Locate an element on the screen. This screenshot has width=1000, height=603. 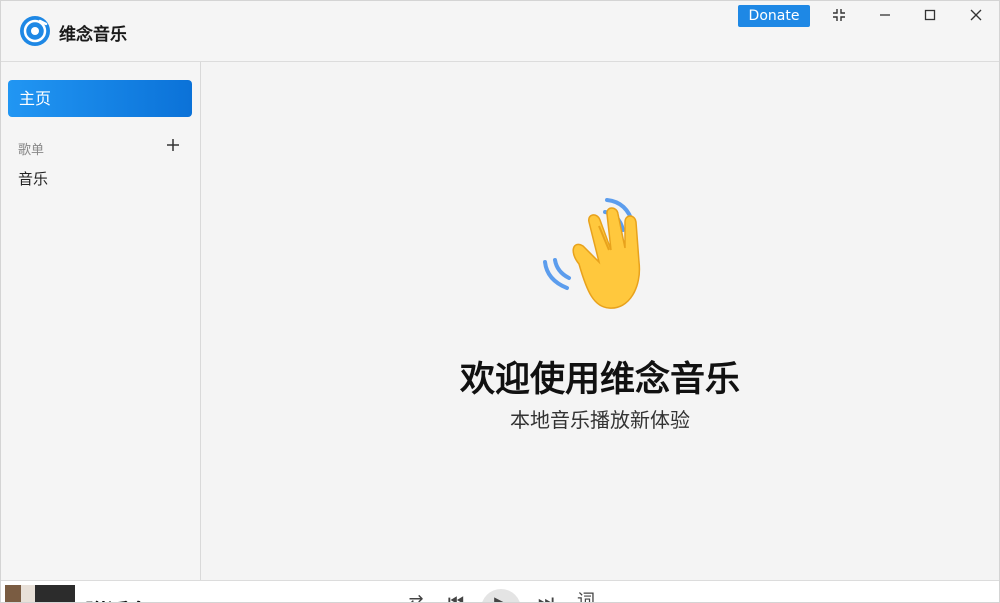
donate-button: Donate is located at coordinates (774, 16).